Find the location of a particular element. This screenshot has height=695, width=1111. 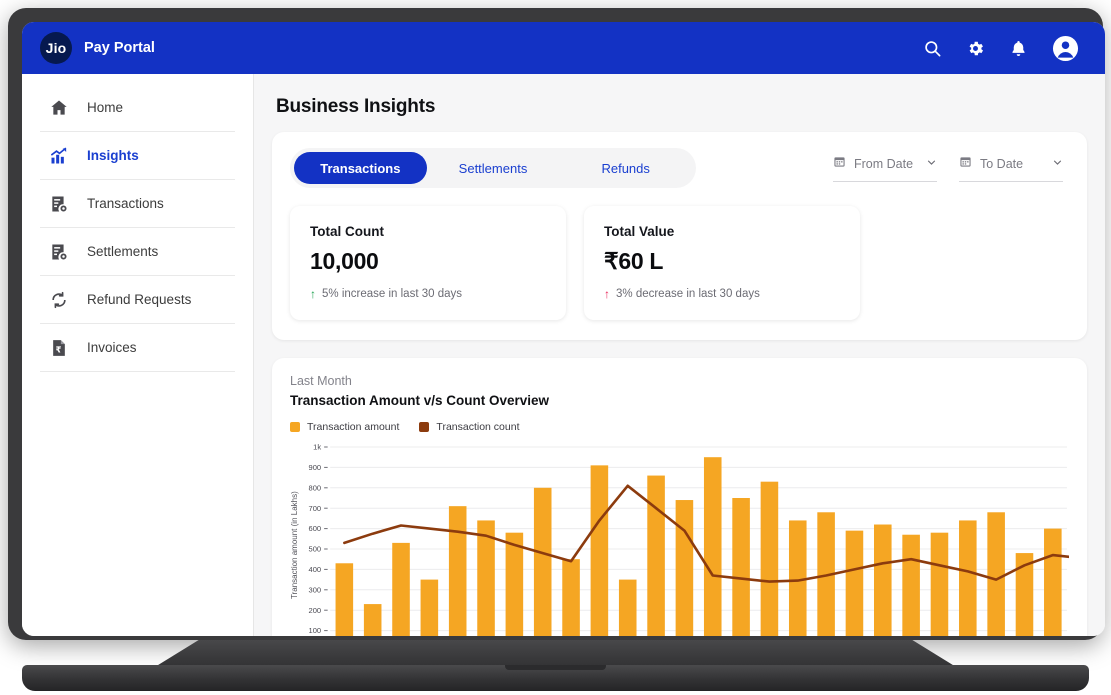

sidebar-item-invoices: ₹ Invoices is located at coordinates (137, 348).